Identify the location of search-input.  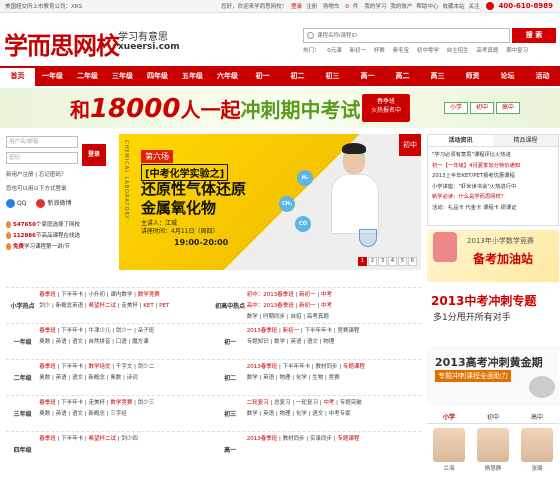
(412, 36).